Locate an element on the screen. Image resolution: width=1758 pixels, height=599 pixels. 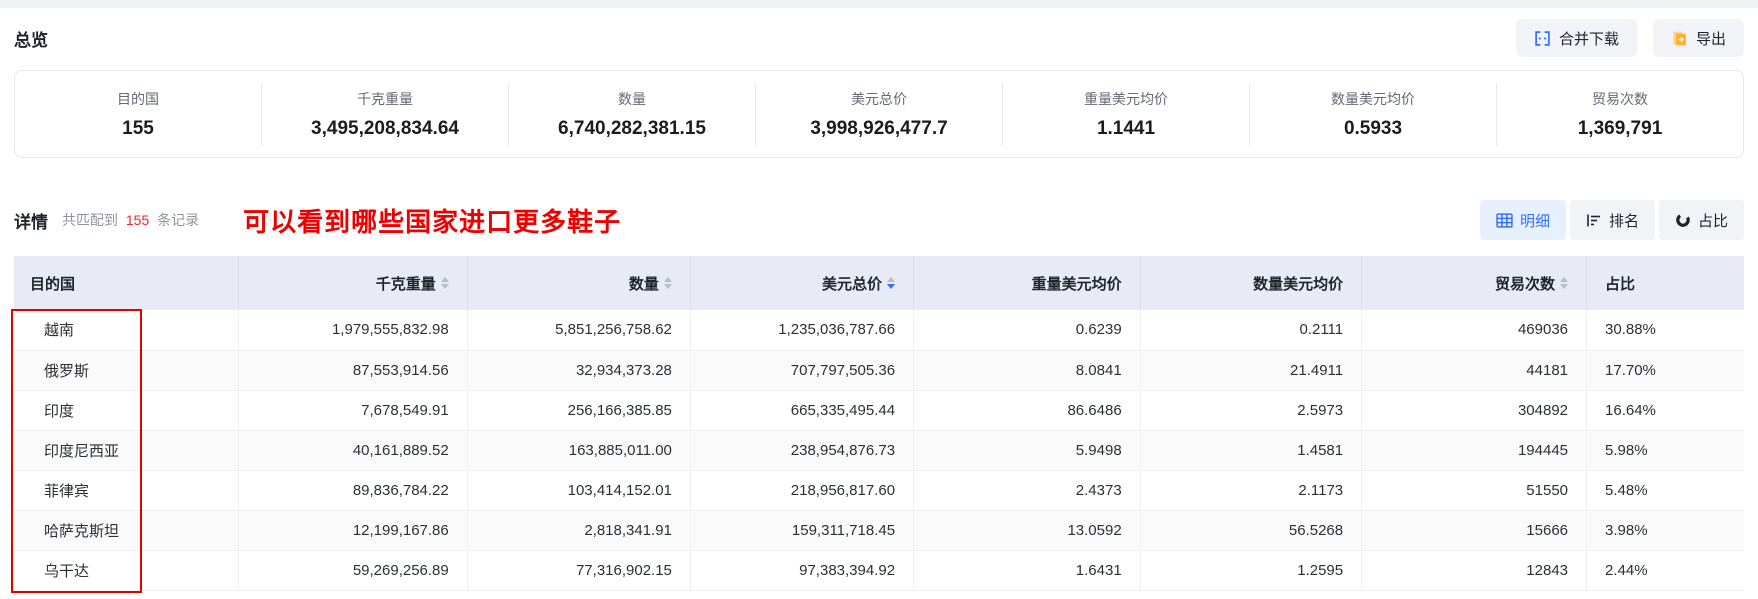
stat-value: 0.5933 is located at coordinates (1373, 128).